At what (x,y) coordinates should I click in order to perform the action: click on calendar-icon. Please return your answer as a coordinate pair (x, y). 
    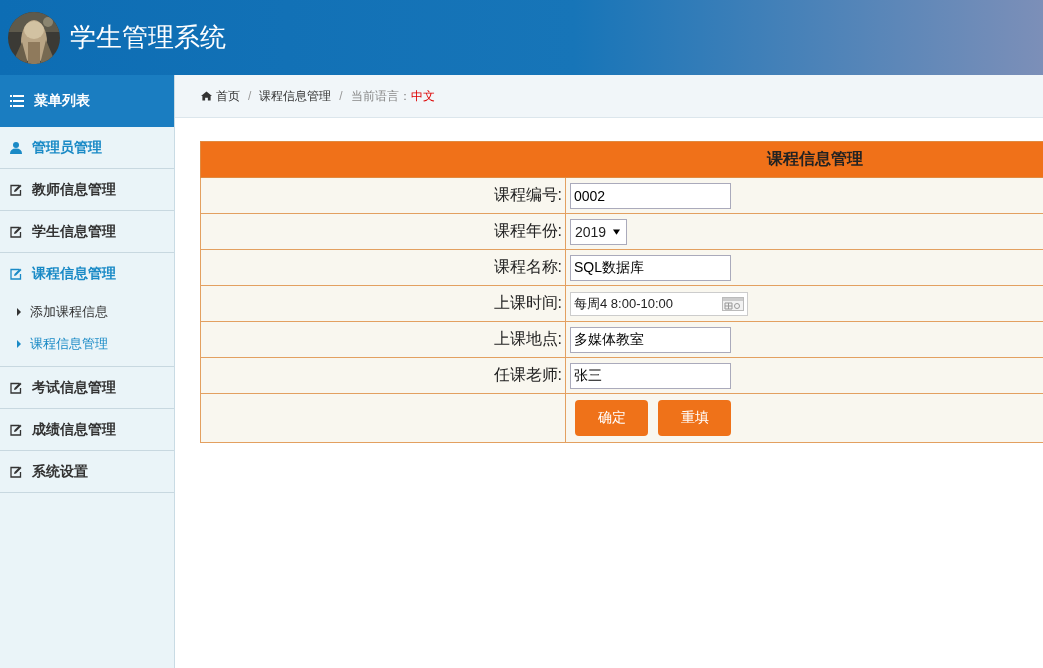
    Looking at the image, I should click on (733, 303).